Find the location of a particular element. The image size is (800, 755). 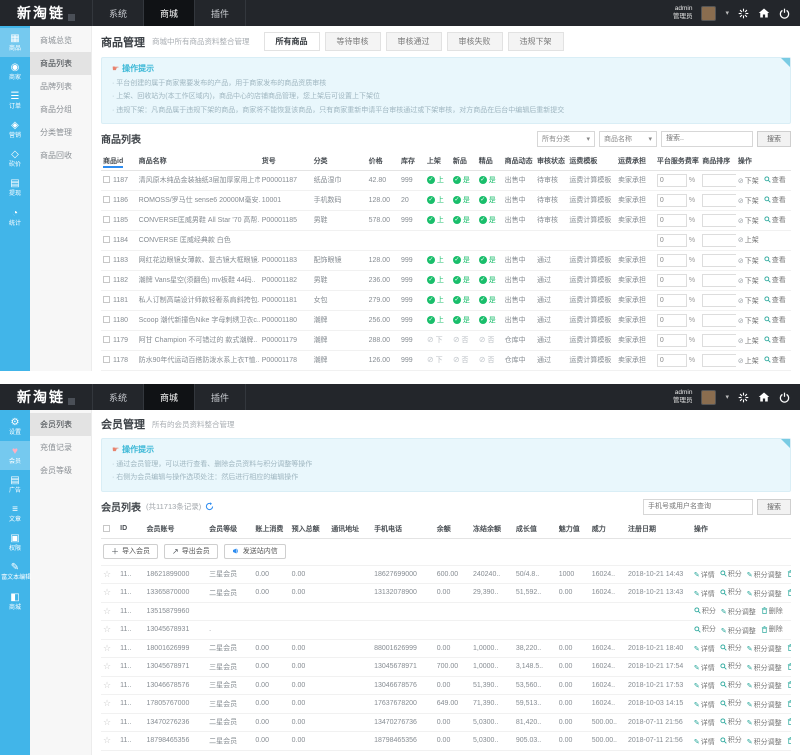

sidebar-item-统计: ◔ 统计 is located at coordinates (15, 217).